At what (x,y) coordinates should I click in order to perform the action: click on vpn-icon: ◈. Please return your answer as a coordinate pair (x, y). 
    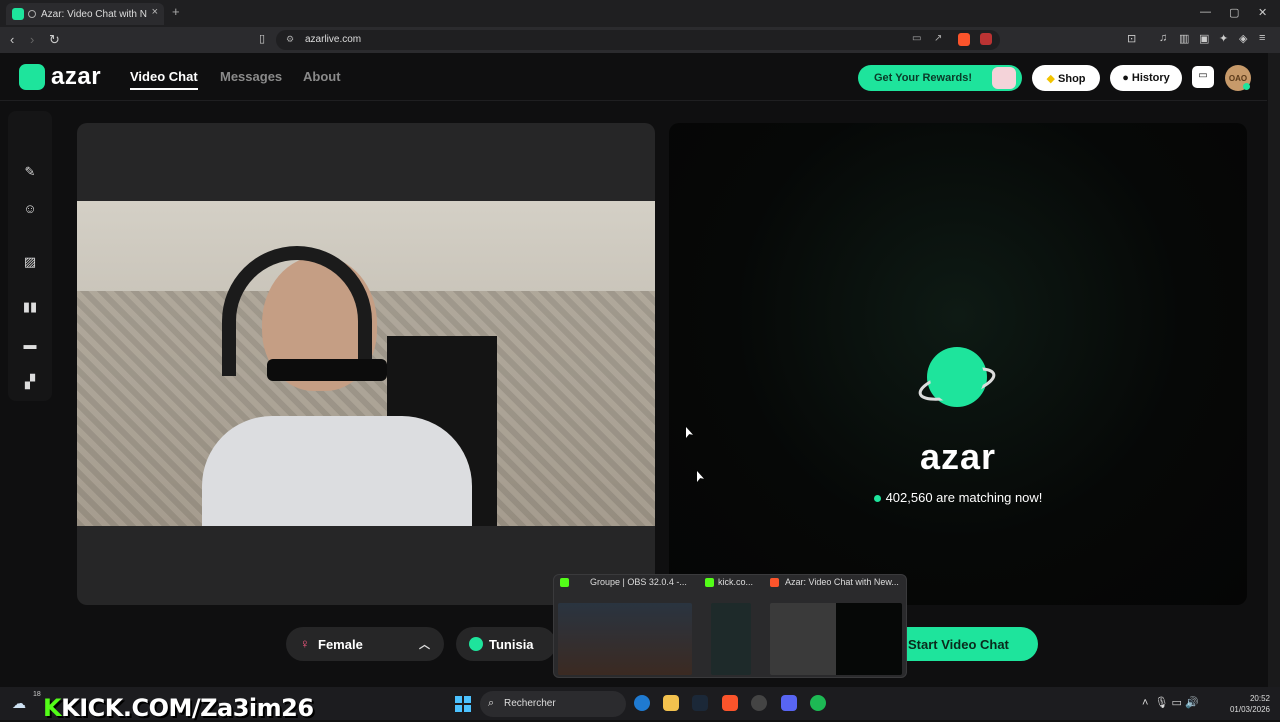
    Looking at the image, I should click on (1243, 38).